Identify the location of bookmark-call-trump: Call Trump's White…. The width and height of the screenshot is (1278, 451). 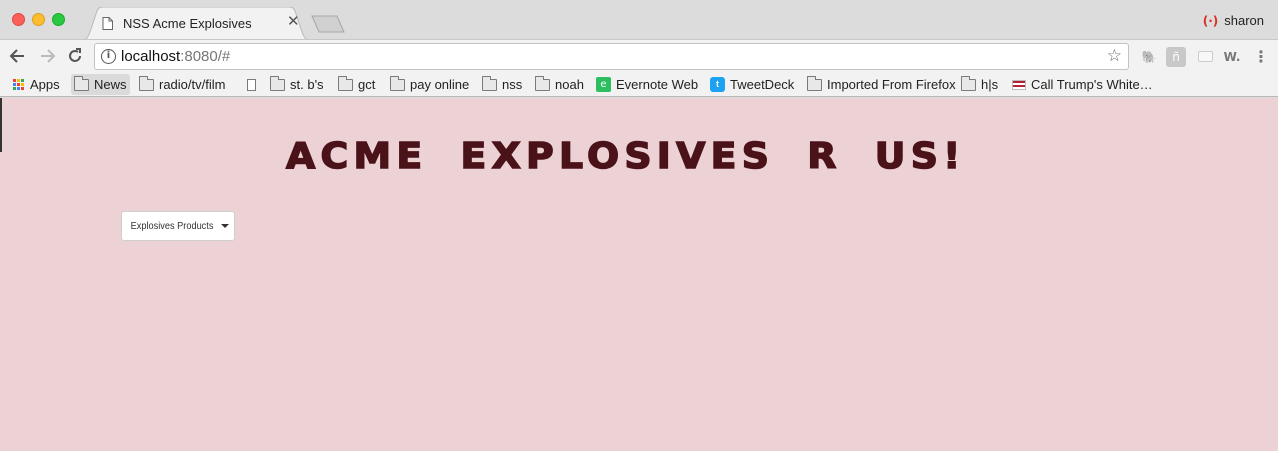
(1082, 84).